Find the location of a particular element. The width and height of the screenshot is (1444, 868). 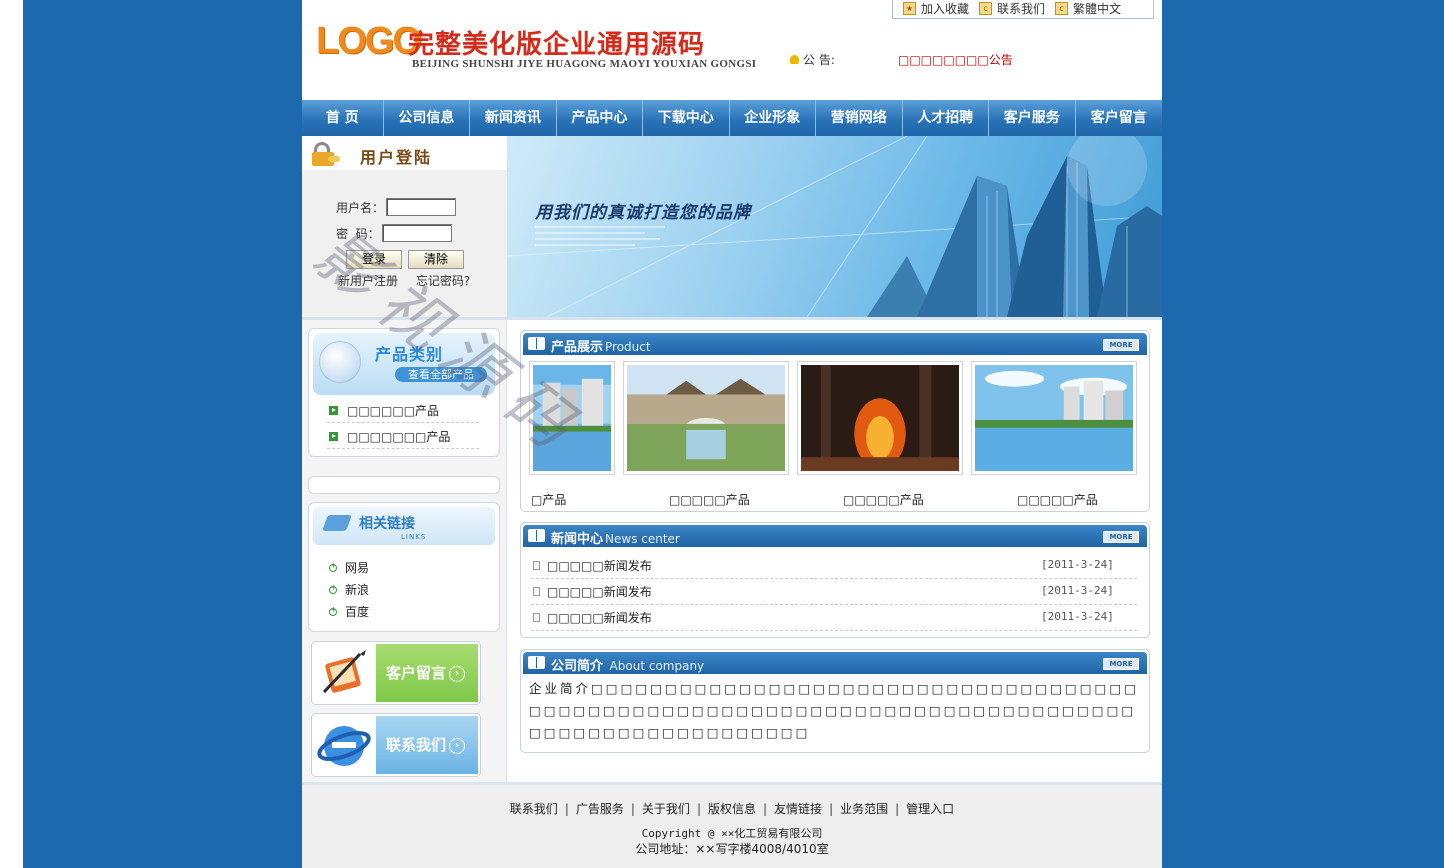

contact-promo-label: 联系我们 › is located at coordinates (427, 745).